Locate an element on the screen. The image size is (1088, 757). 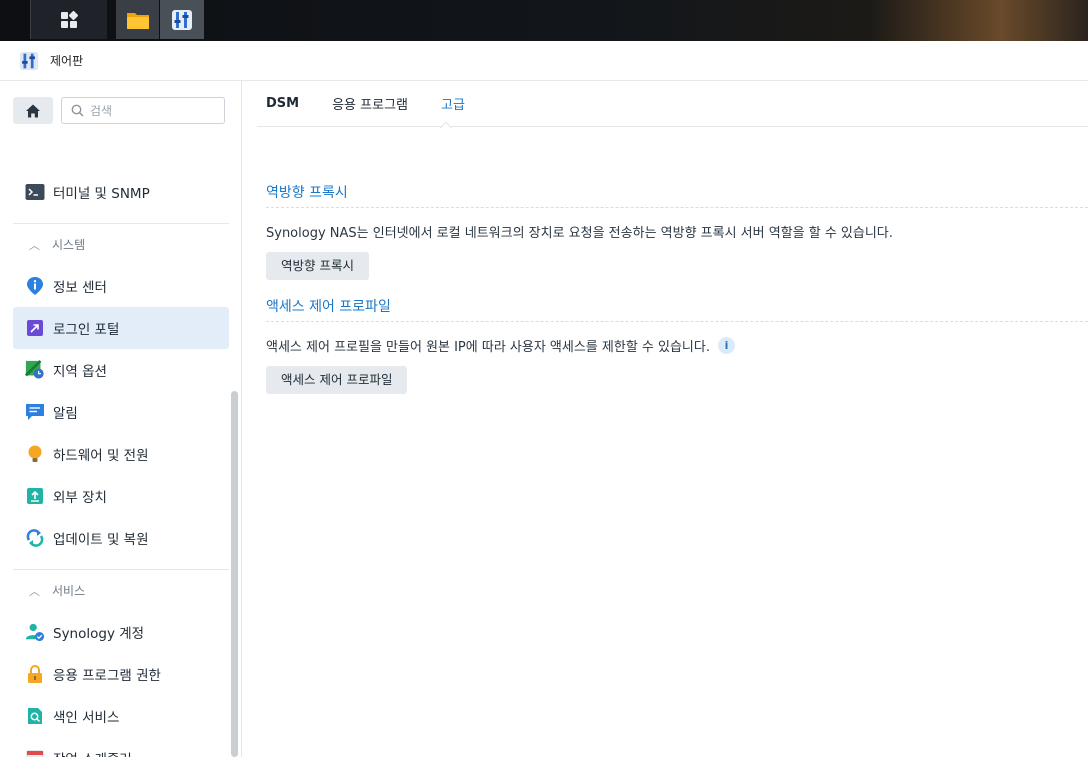
sidebar-item-label: 색인 서비스 is located at coordinates (86, 718).